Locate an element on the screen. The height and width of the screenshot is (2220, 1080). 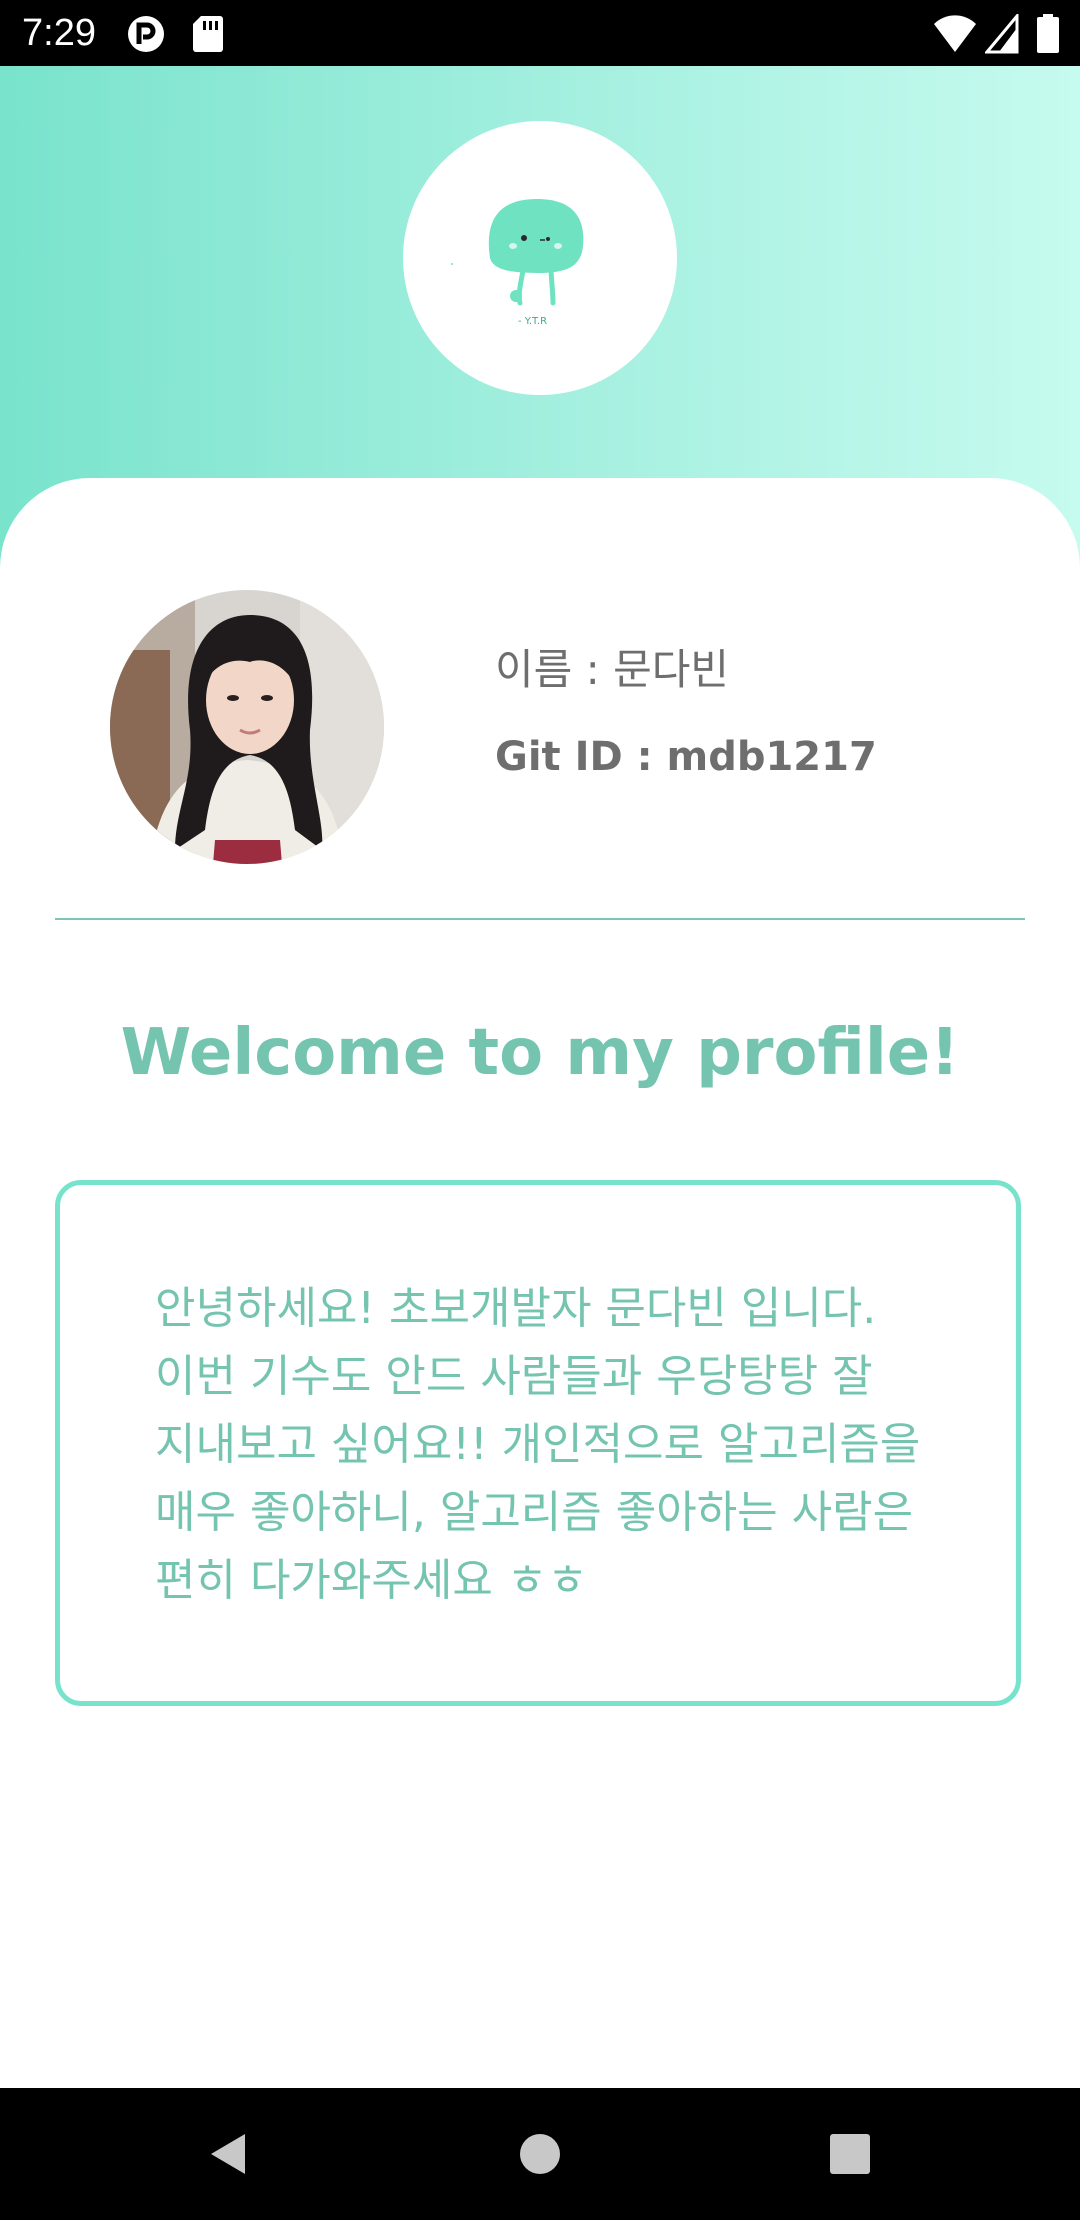
navigation-bar is located at coordinates (540, 2154).